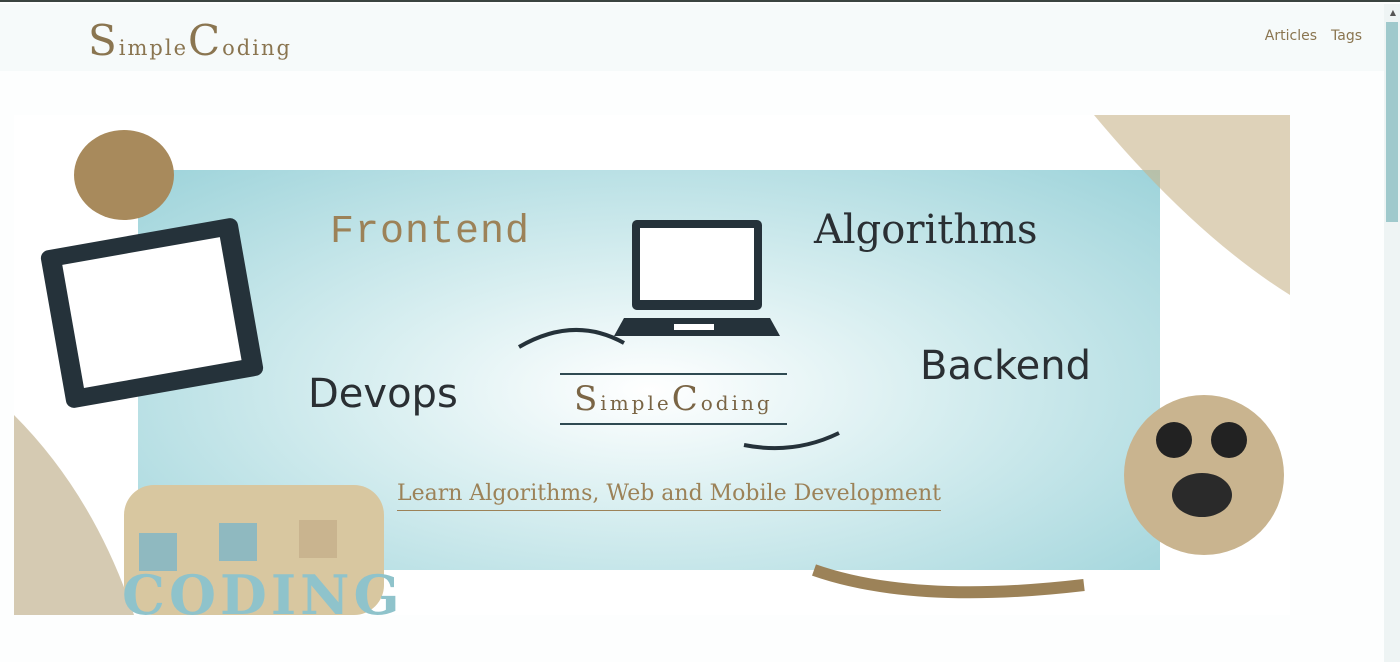 Image resolution: width=1400 pixels, height=662 pixels. I want to click on navbar: SimpleCoding Articles Tags, so click(692, 37).